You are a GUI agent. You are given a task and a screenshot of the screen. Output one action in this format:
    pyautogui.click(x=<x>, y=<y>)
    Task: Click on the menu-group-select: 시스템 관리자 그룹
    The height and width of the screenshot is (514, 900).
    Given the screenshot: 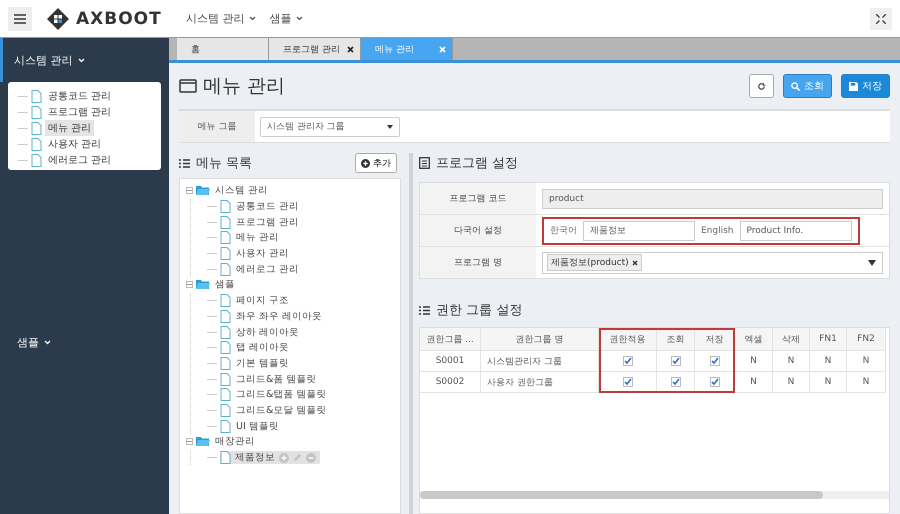 What is the action you would take?
    pyautogui.click(x=330, y=126)
    